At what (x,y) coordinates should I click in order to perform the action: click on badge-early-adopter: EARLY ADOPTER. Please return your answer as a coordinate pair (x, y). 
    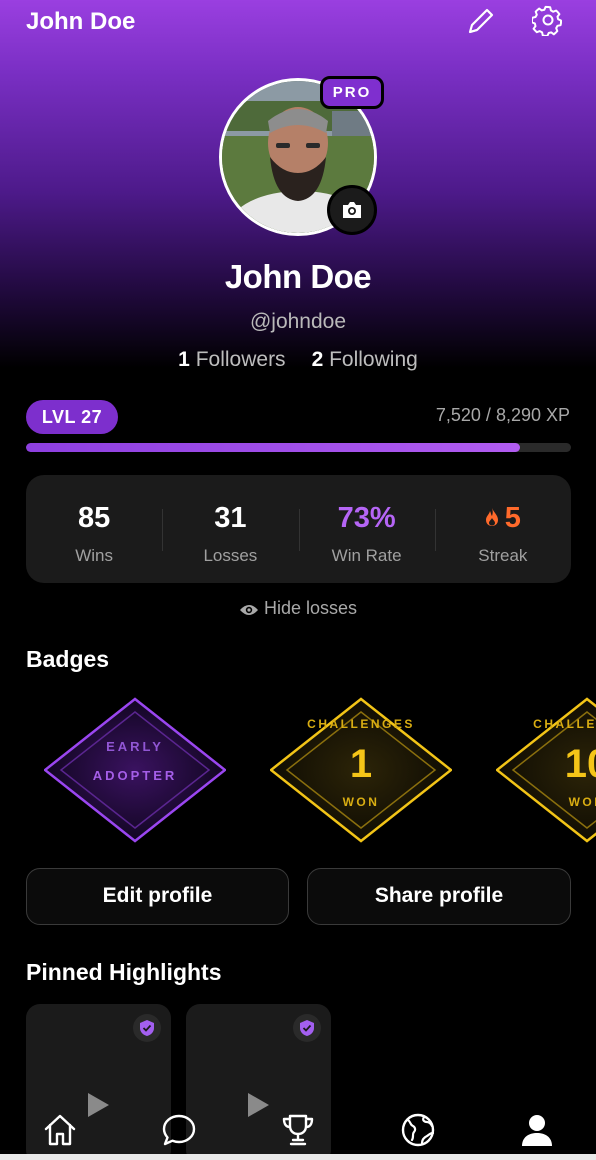
    Looking at the image, I should click on (143, 770).